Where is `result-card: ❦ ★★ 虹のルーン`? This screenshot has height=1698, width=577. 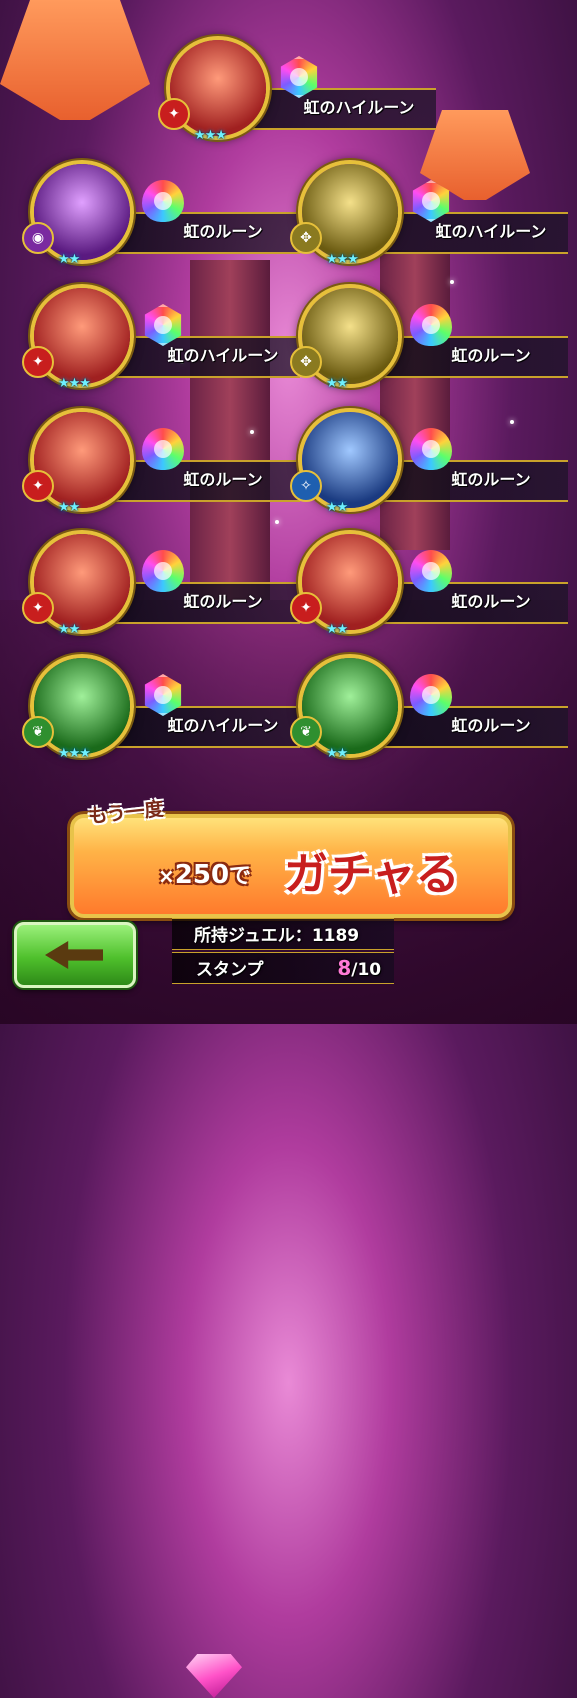
result-card: ❦ ★★ 虹のルーン is located at coordinates (429, 709).